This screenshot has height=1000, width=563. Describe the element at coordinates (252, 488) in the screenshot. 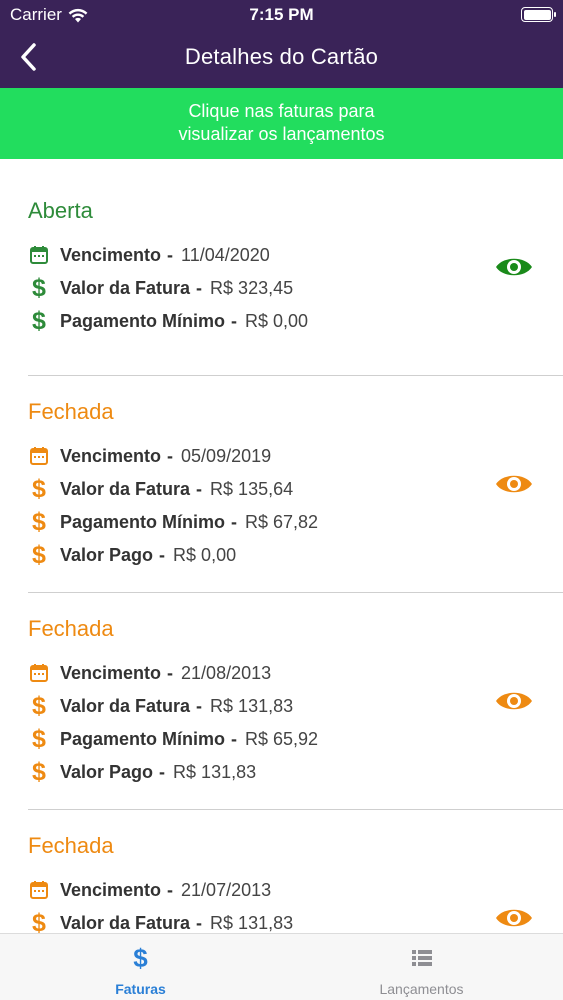

I see `field-value: R$ 135,64` at that location.